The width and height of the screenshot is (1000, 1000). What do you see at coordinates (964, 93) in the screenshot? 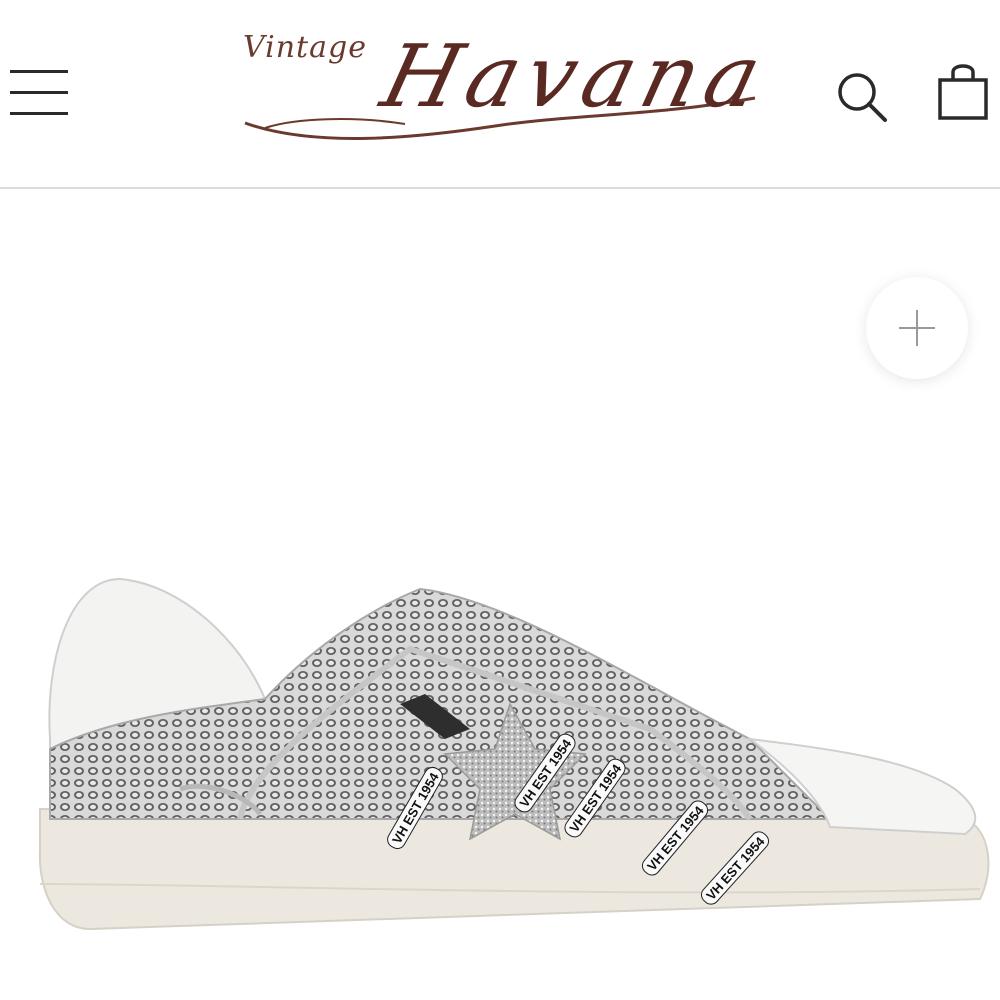
I see `shopping-bag-icon` at bounding box center [964, 93].